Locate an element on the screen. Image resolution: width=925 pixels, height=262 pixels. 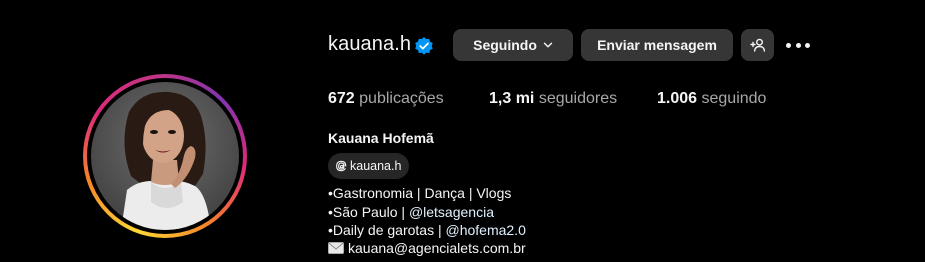
threads-link: kauana.h is located at coordinates (369, 166).